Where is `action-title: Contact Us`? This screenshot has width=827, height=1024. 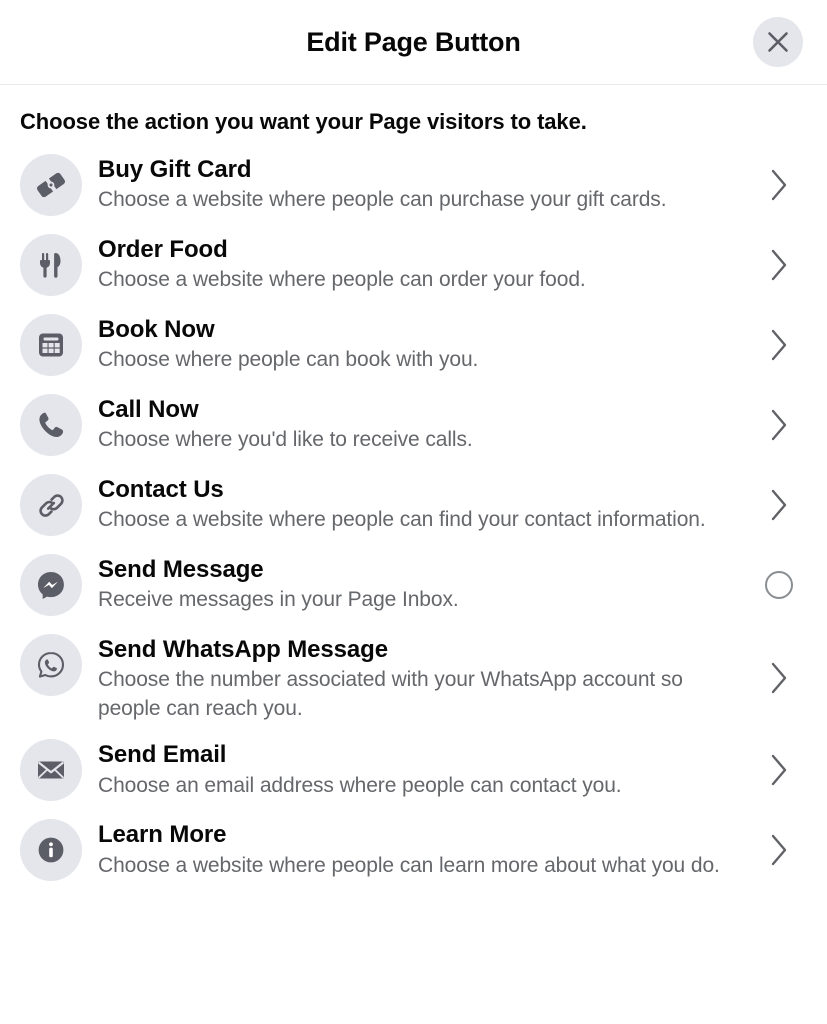 action-title: Contact Us is located at coordinates (161, 489).